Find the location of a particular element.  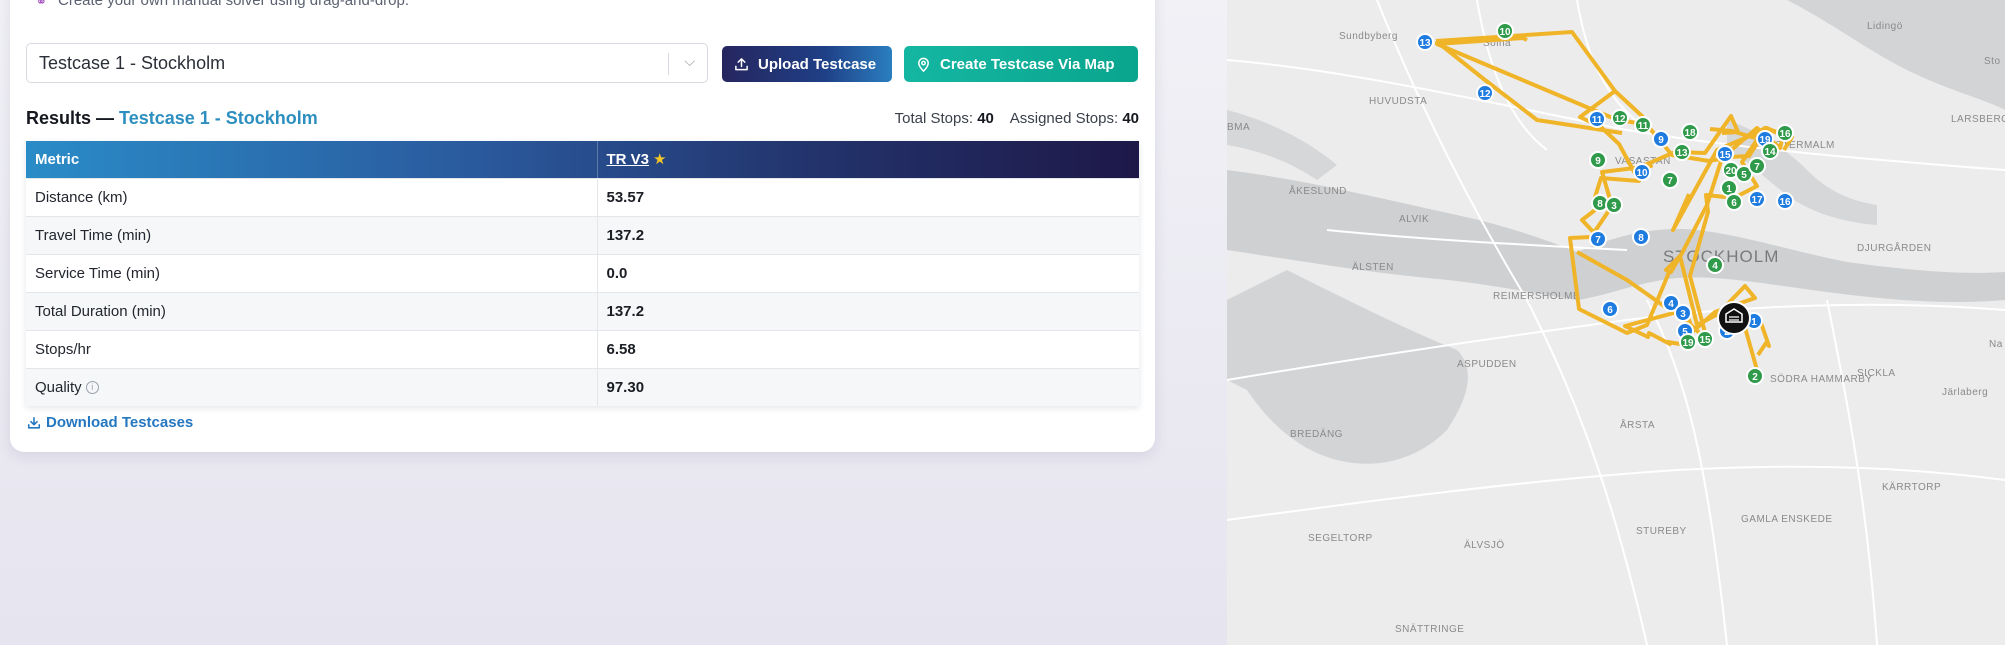

svg-text: 10 is located at coordinates (1505, 32).